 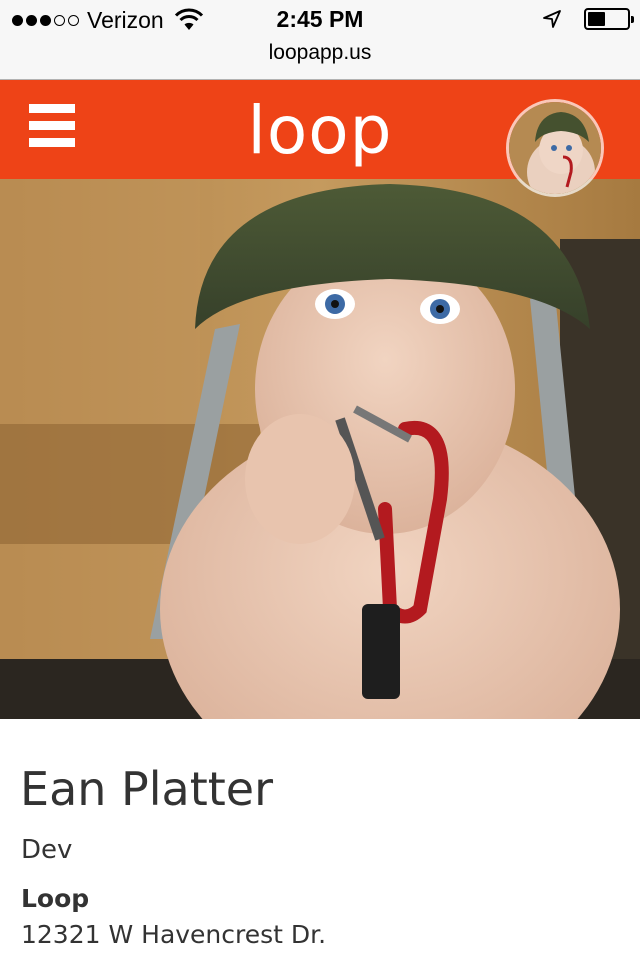 I want to click on profile-company: Loop, so click(x=55, y=898).